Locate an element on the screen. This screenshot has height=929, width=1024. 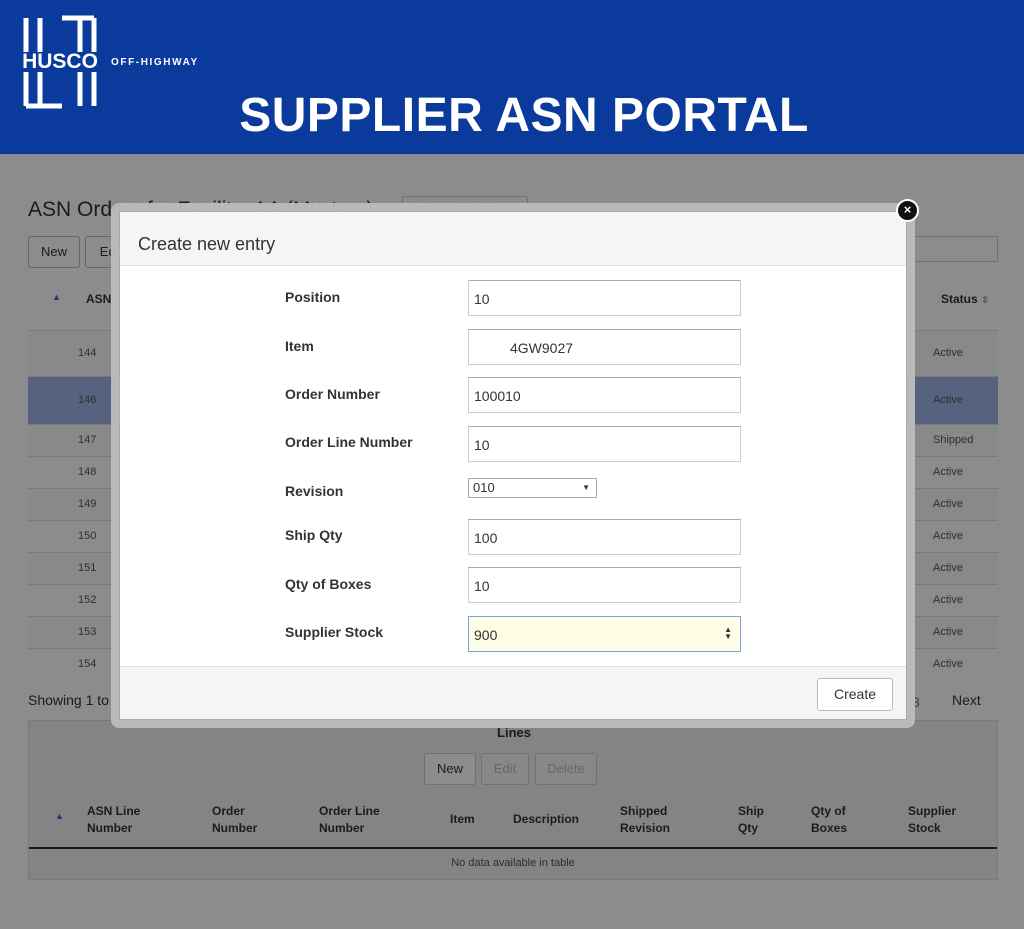
qty-of-boxes-input: 10 is located at coordinates (604, 585).